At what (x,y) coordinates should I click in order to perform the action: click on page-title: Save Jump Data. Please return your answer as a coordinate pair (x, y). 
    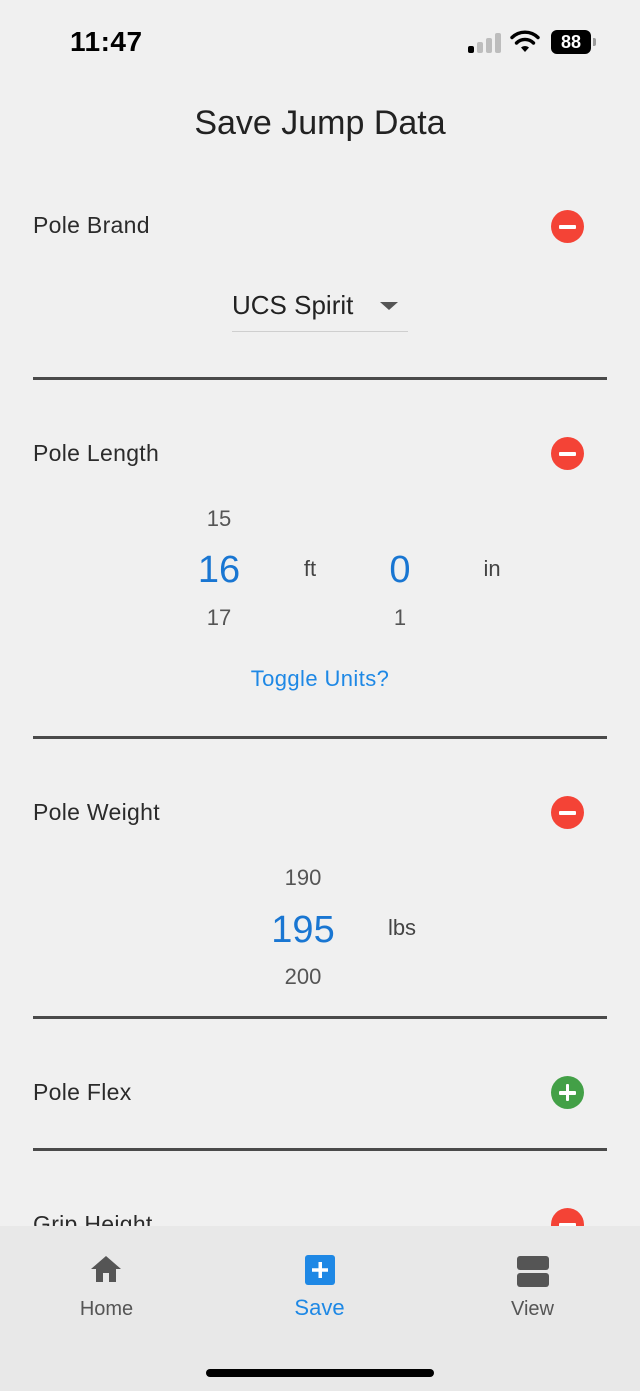
    Looking at the image, I should click on (320, 123).